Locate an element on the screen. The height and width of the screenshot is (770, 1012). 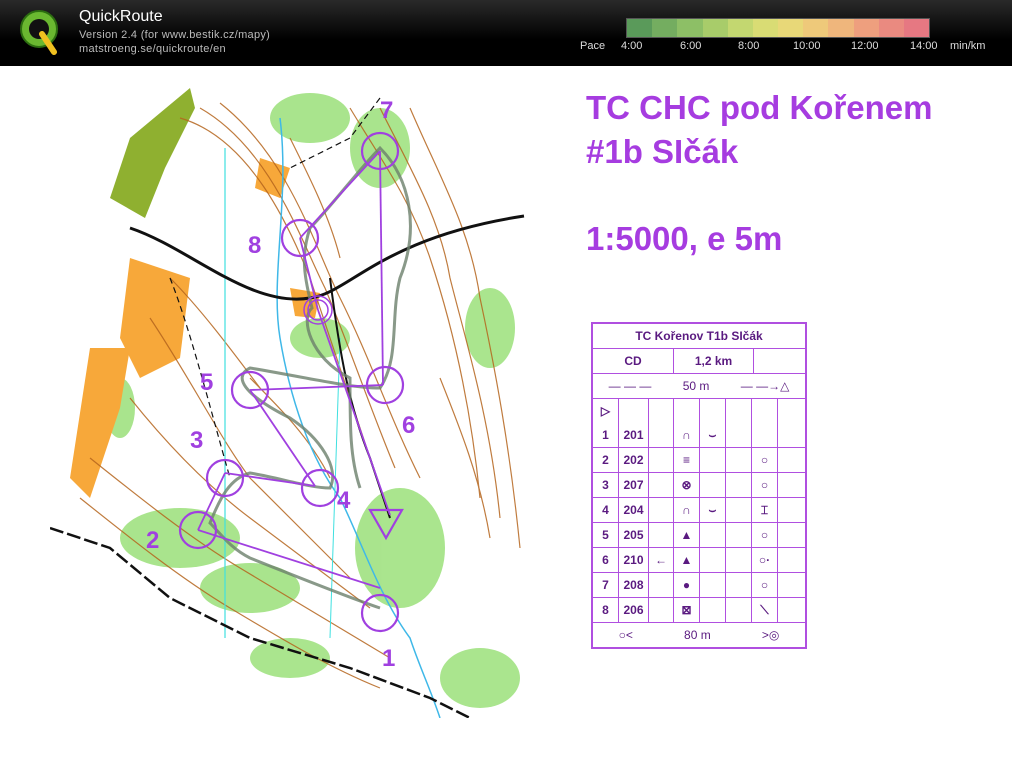
feature-symbol-icon: ⊗ is located at coordinates (686, 485).